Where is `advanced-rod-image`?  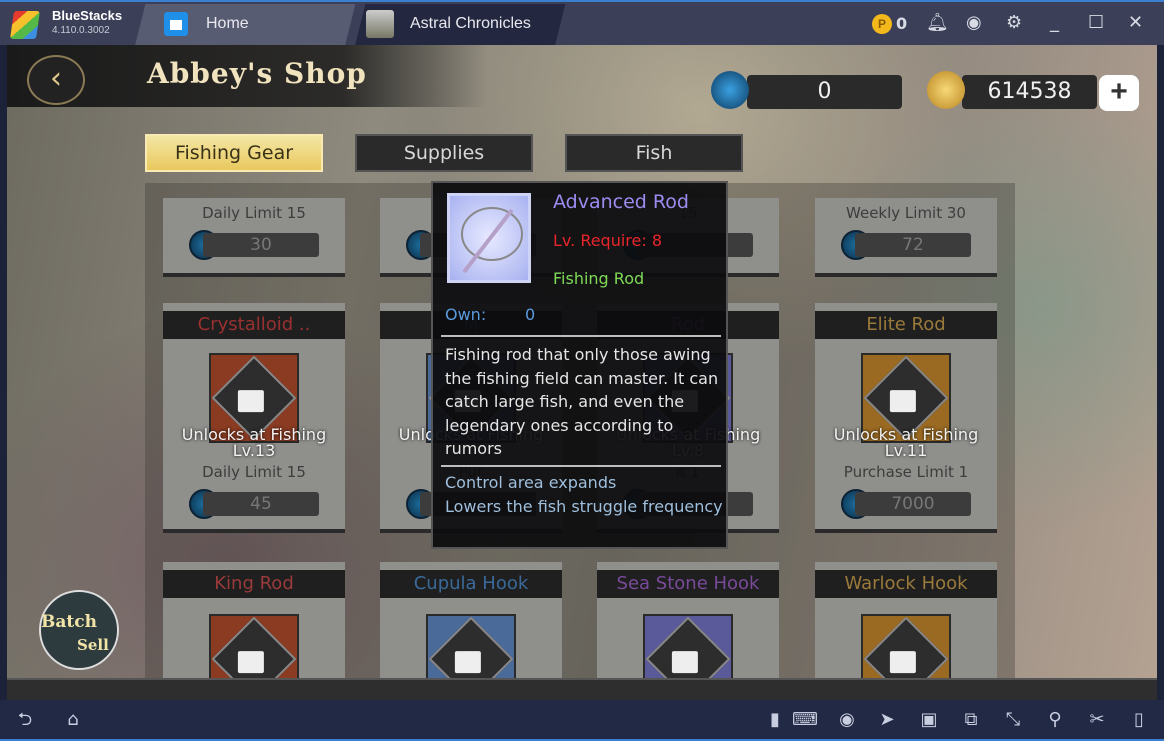
advanced-rod-image is located at coordinates (489, 238).